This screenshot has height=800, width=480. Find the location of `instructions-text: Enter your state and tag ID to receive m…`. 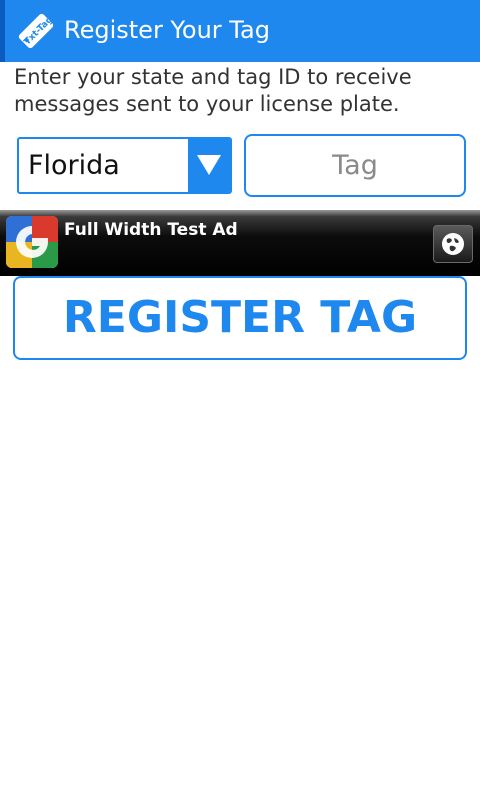

instructions-text: Enter your state and tag ID to receive m… is located at coordinates (213, 90).